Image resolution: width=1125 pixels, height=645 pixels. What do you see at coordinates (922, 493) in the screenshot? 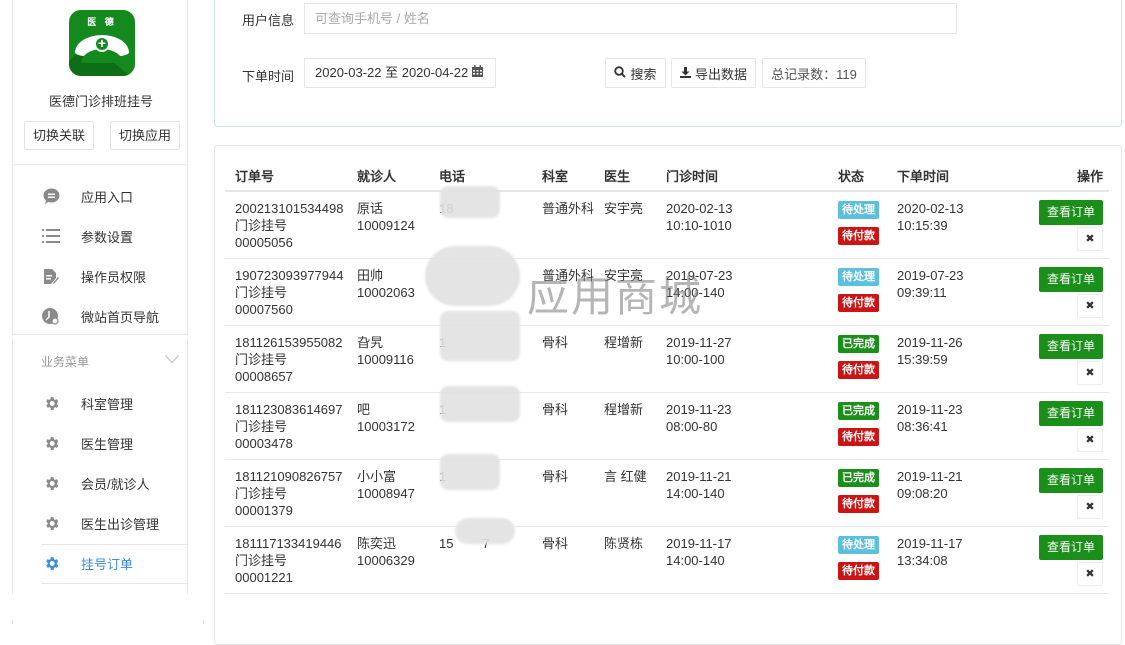
I see `order-clock: 09:08:20` at bounding box center [922, 493].